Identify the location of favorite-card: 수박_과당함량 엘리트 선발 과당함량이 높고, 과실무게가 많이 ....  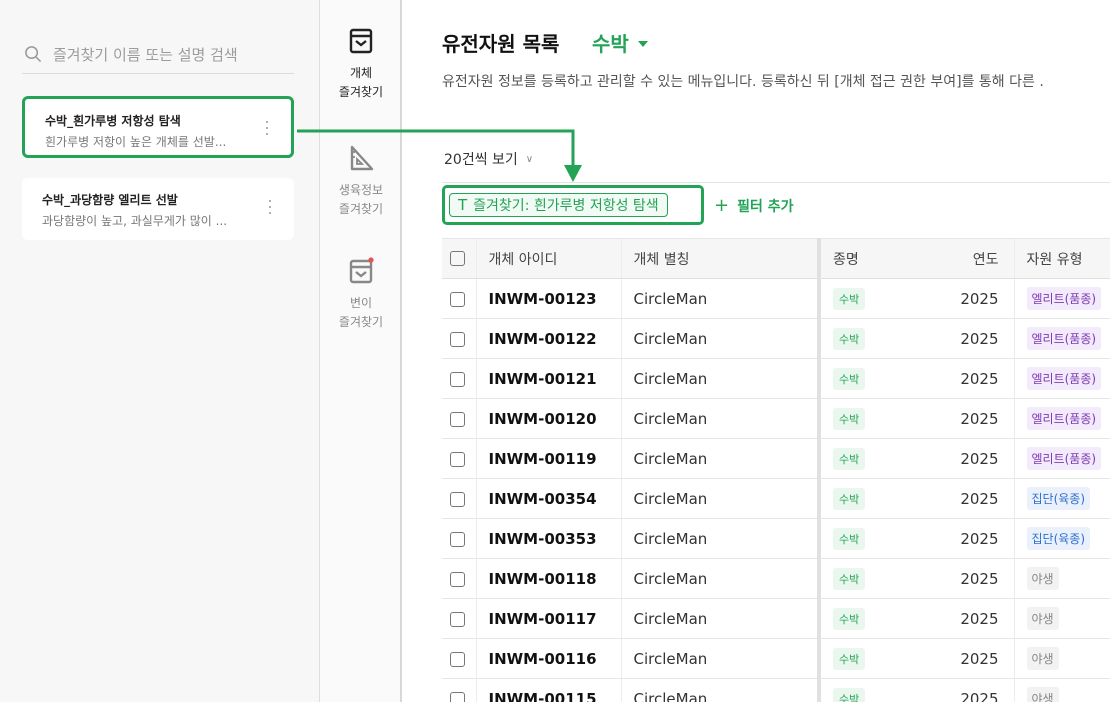
(158, 209).